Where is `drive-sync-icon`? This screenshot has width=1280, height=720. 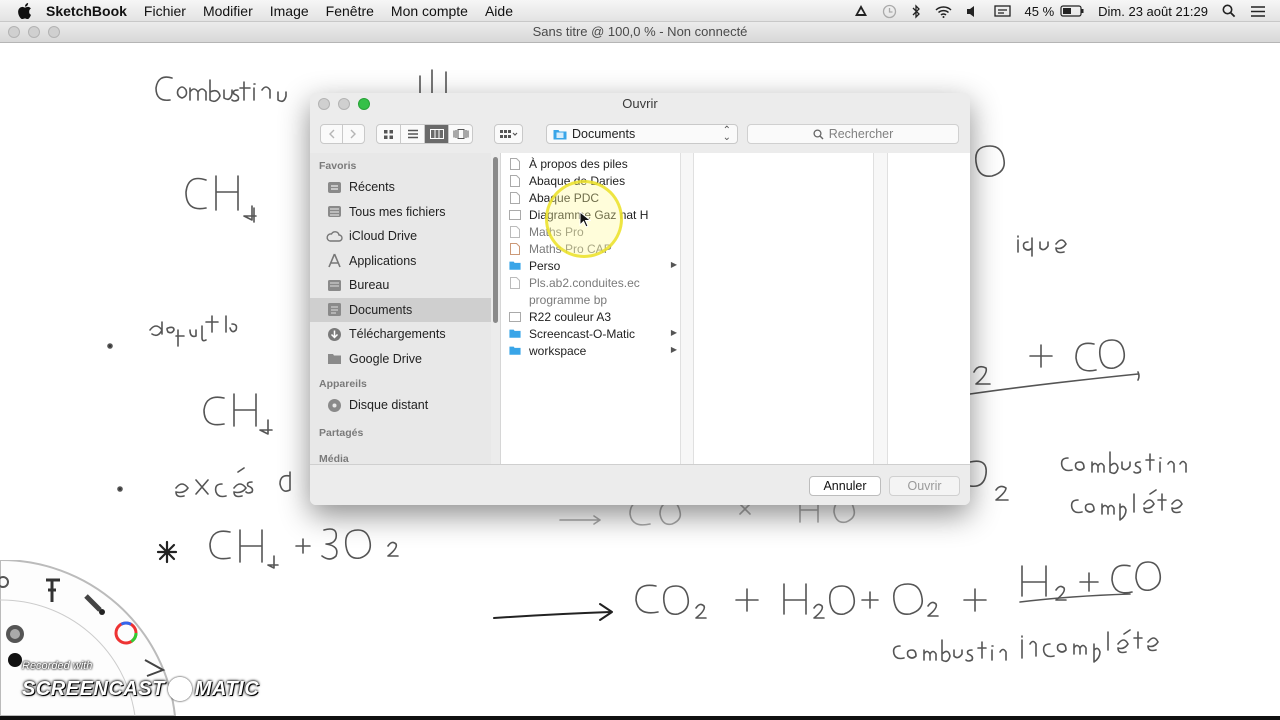 drive-sync-icon is located at coordinates (861, 11).